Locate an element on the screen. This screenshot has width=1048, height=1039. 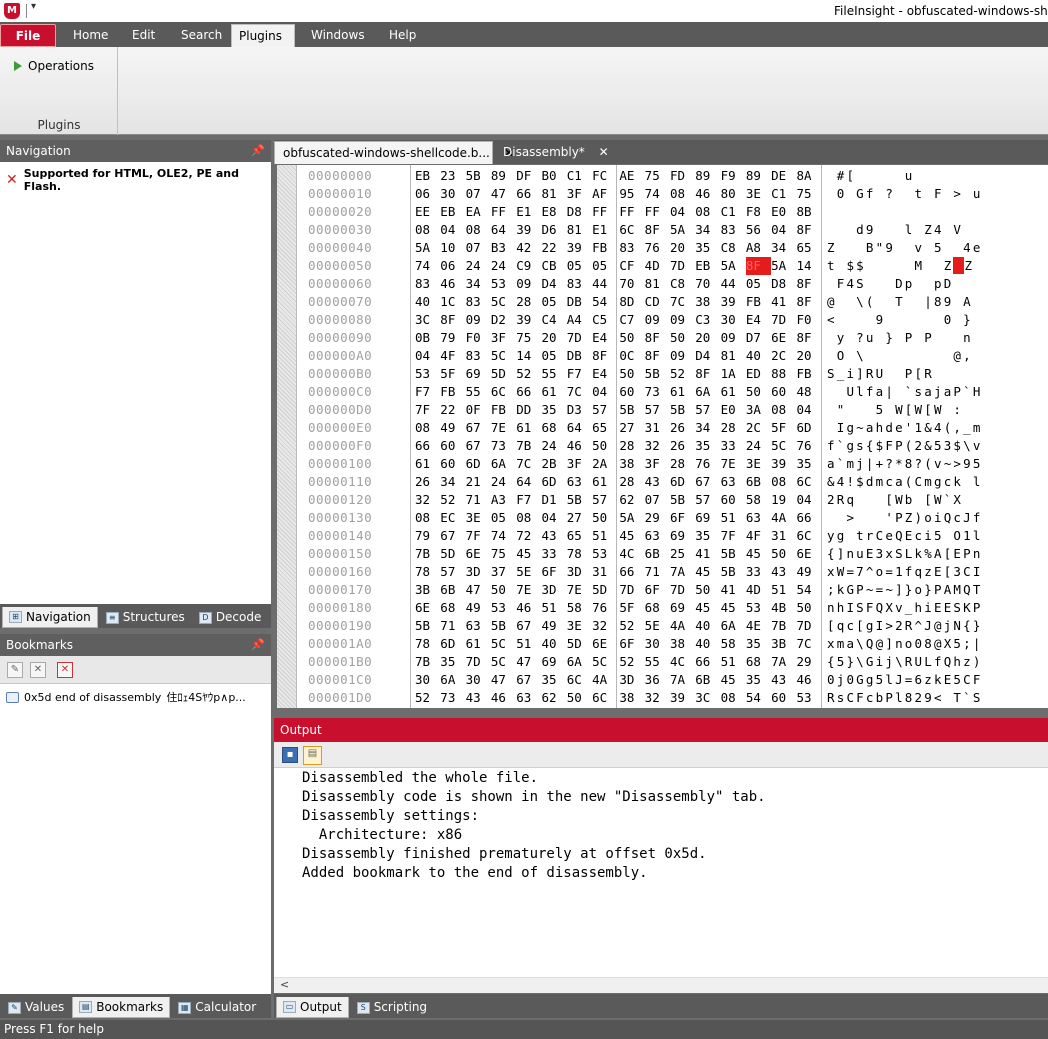
hex-bytes: 61 60 6D 6A 7C 2B 3F 2A 38 3F 28 76 7E 3E 39 35 is located at coordinates (618, 464).